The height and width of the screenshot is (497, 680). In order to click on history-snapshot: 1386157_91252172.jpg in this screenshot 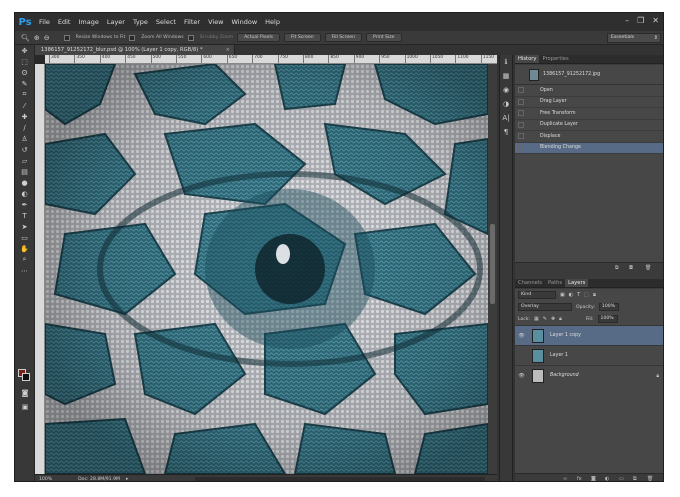, I will do `click(589, 75)`.